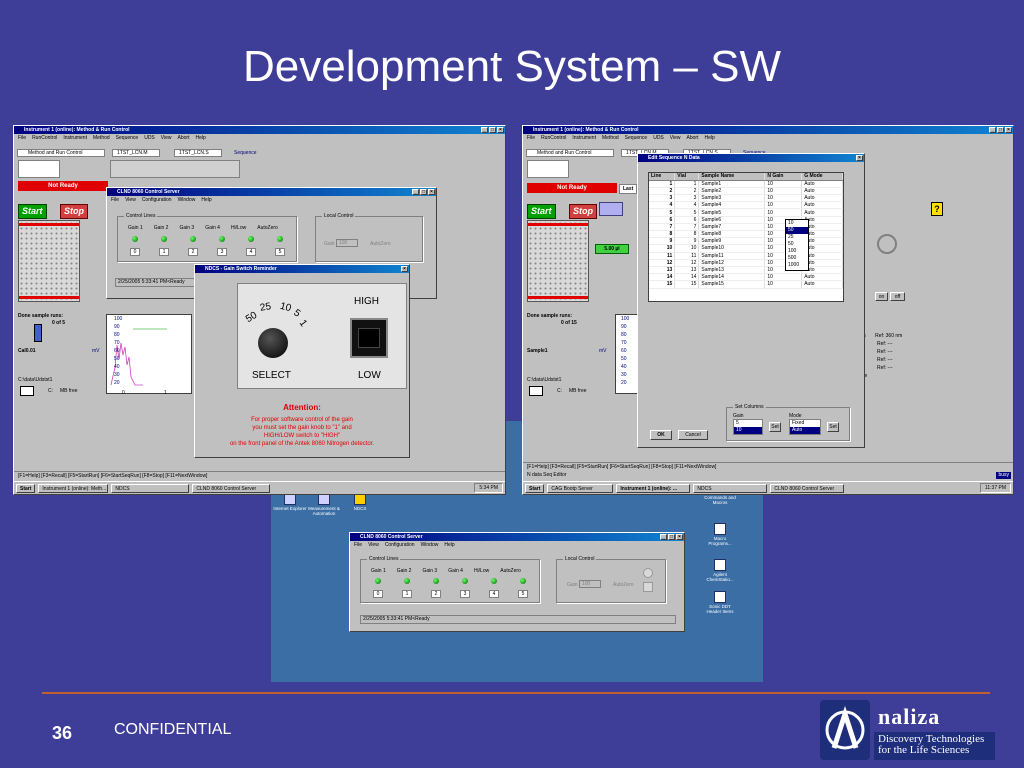 The width and height of the screenshot is (1024, 768). Describe the element at coordinates (732, 263) in the screenshot. I see `table-cell: Sample12` at that location.